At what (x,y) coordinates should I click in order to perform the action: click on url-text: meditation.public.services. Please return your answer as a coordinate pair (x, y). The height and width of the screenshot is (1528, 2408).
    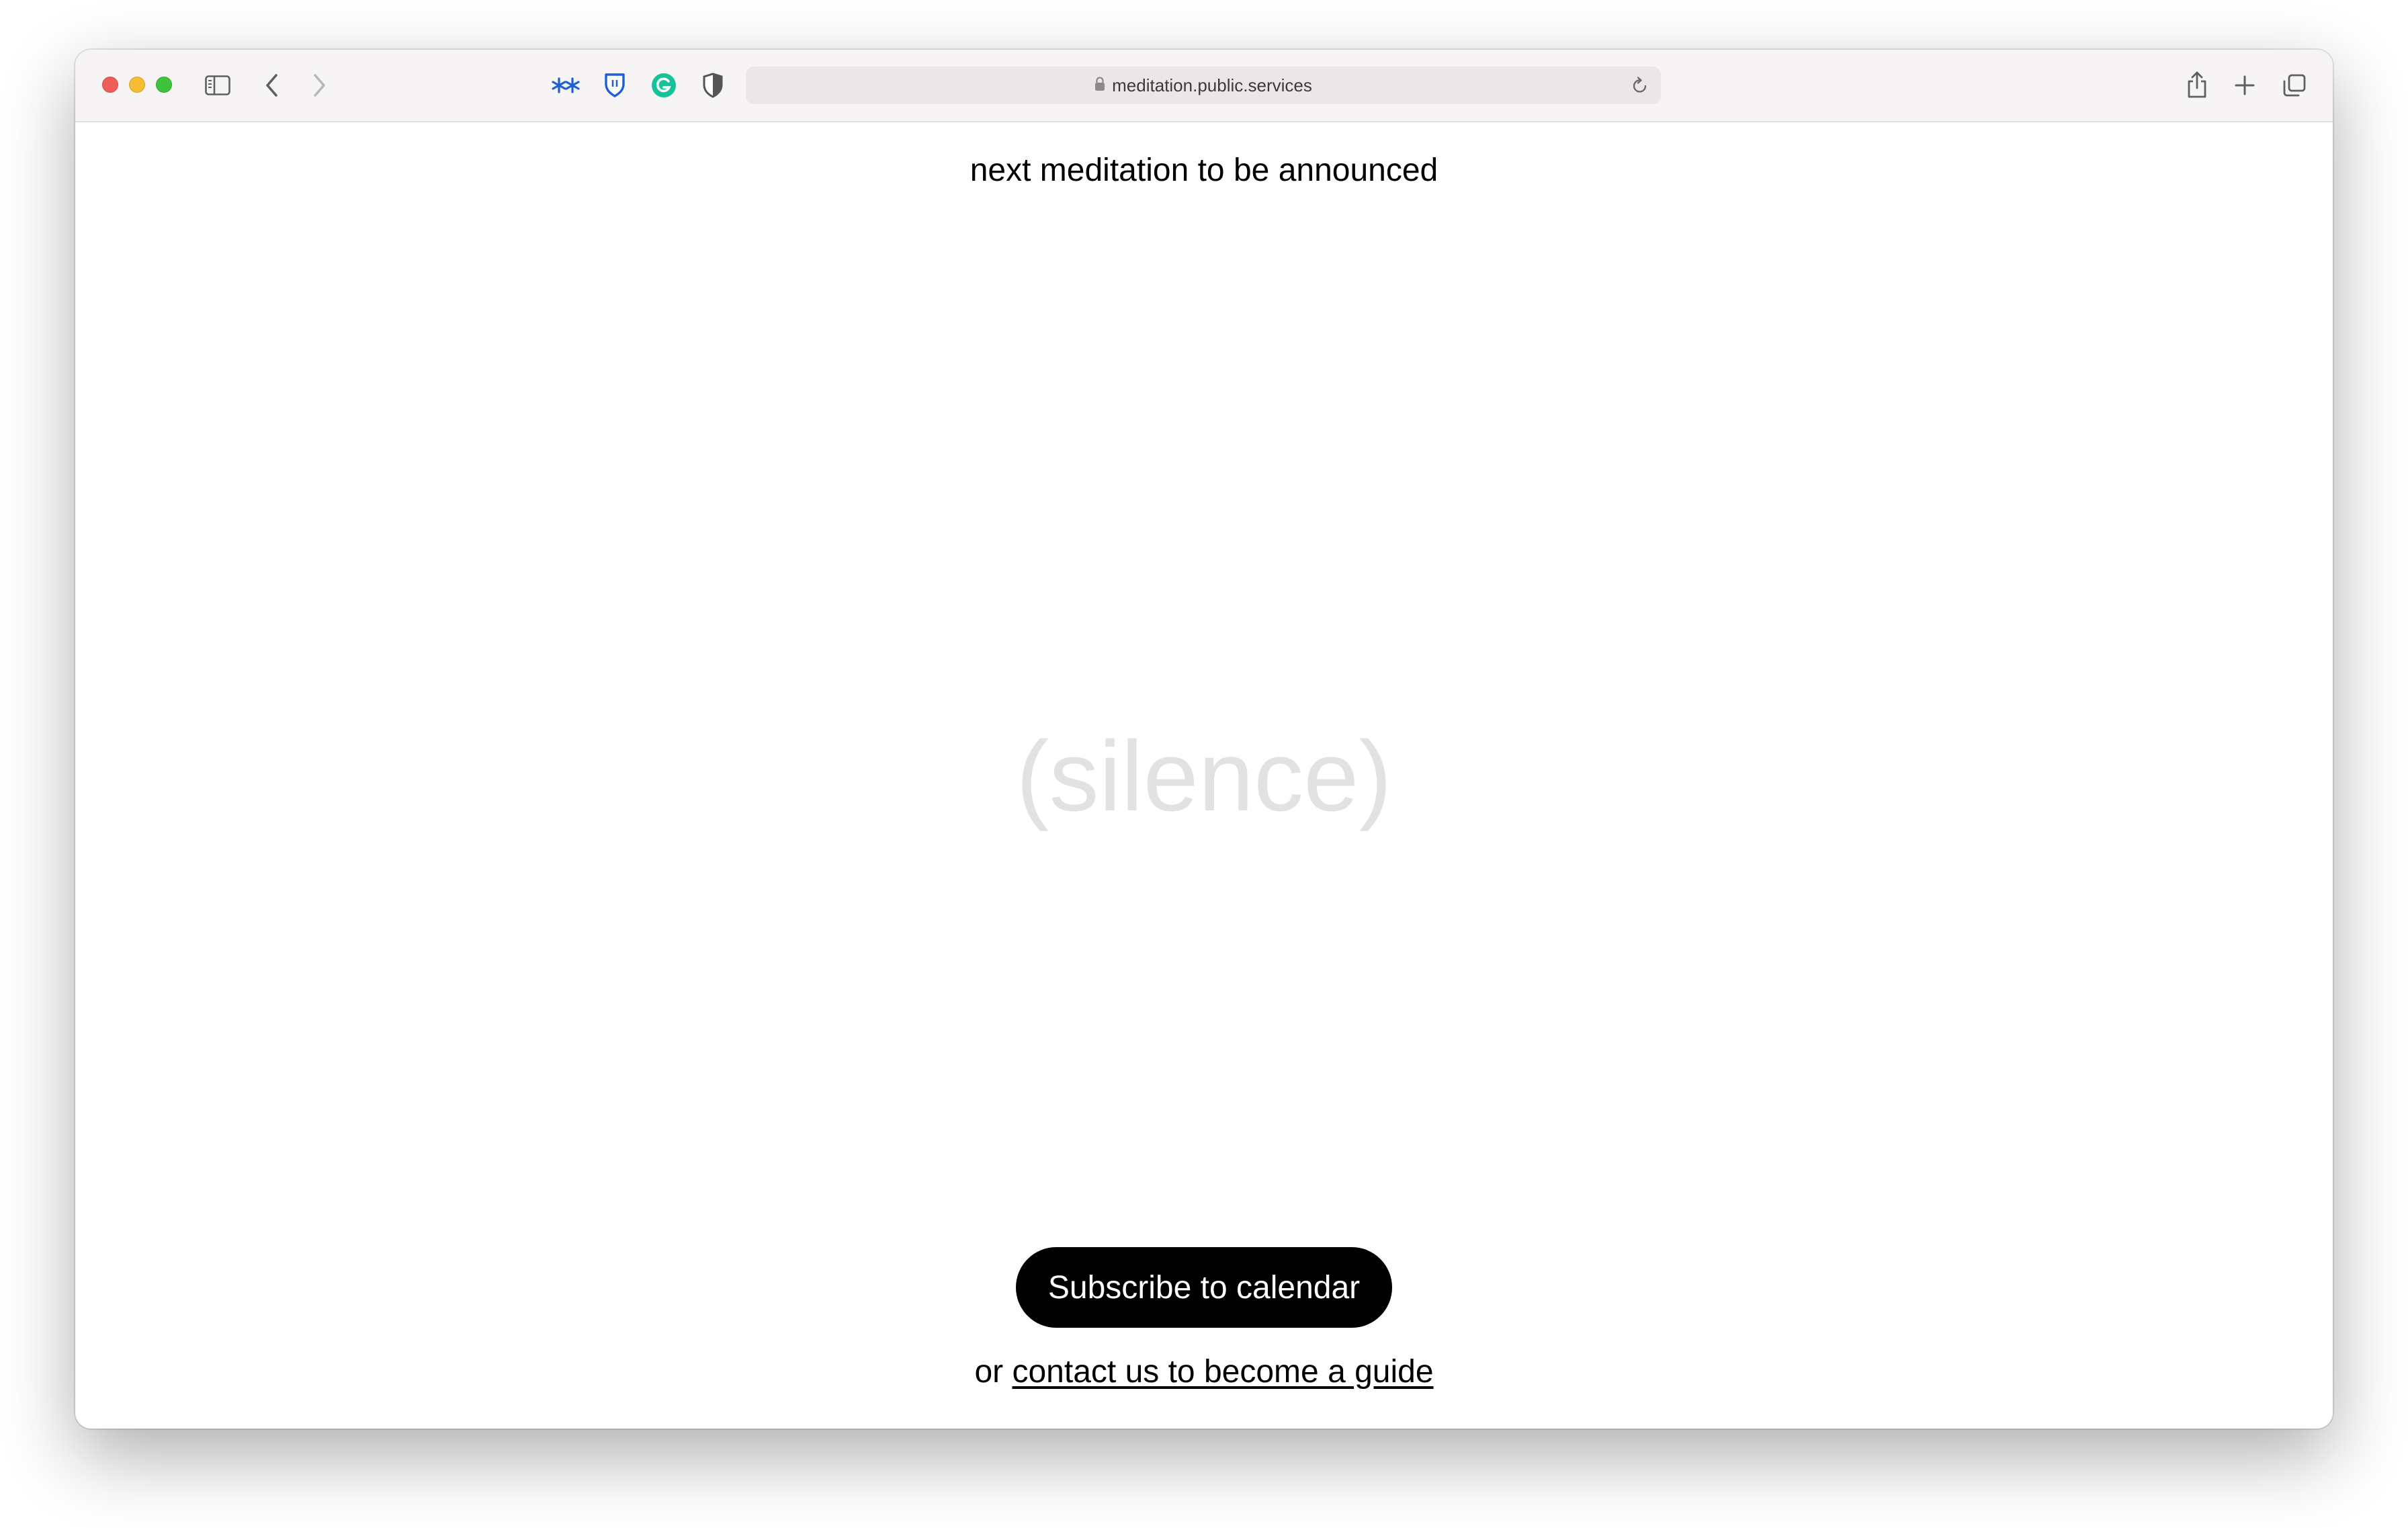
    Looking at the image, I should click on (1212, 85).